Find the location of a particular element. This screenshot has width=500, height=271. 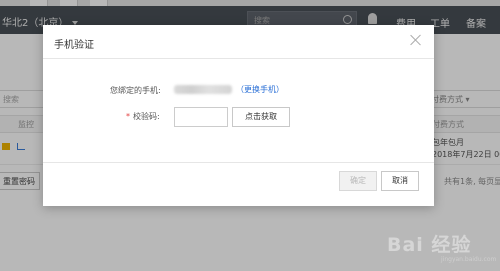

masked-phone-number is located at coordinates (203, 89).